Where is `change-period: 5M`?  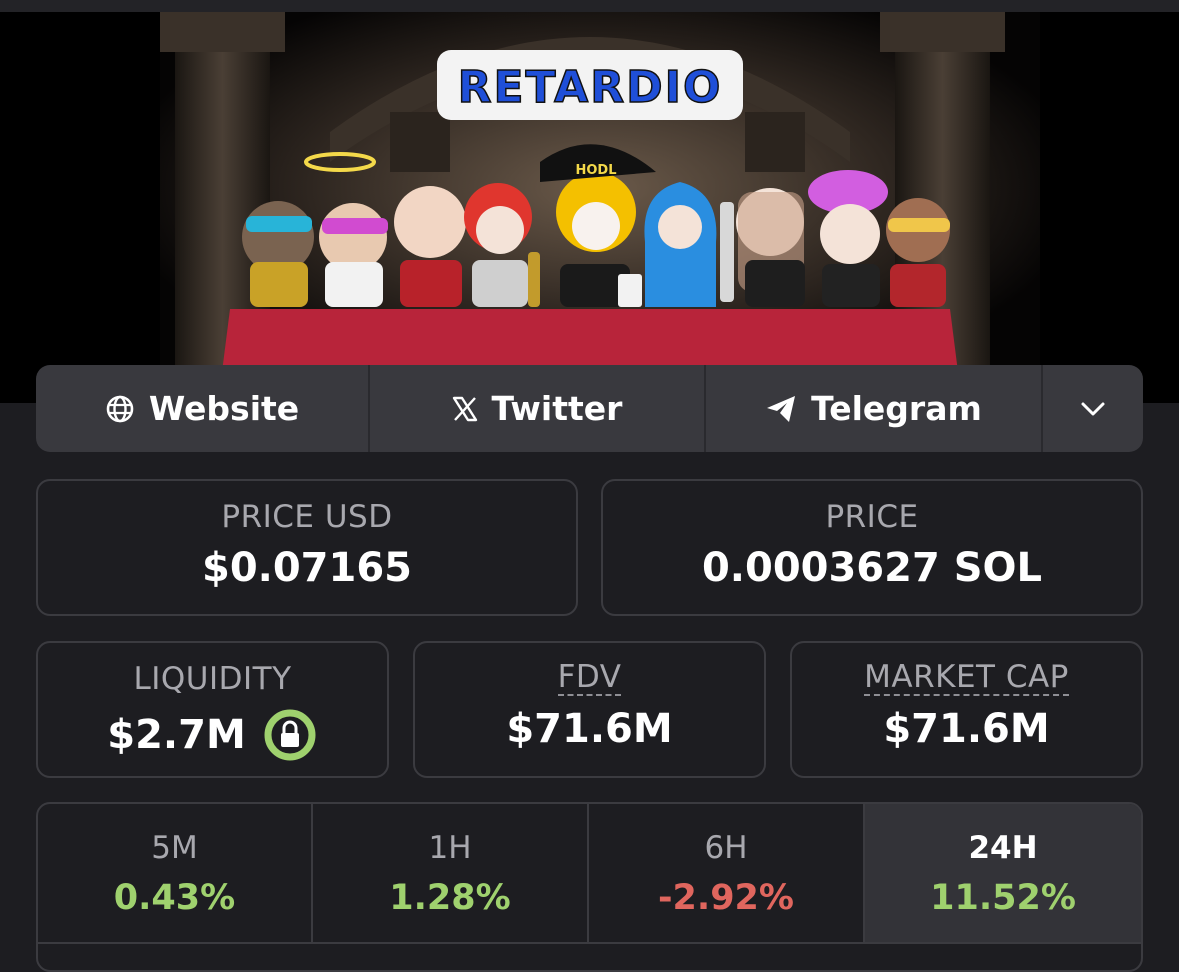 change-period: 5M is located at coordinates (174, 848).